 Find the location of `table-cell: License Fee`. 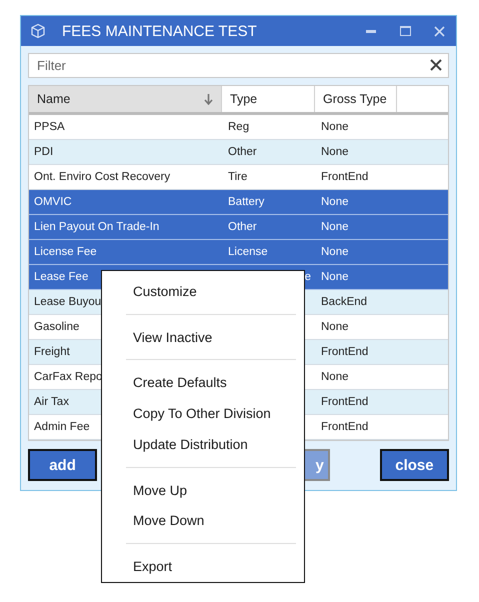

table-cell: License Fee is located at coordinates (65, 252).